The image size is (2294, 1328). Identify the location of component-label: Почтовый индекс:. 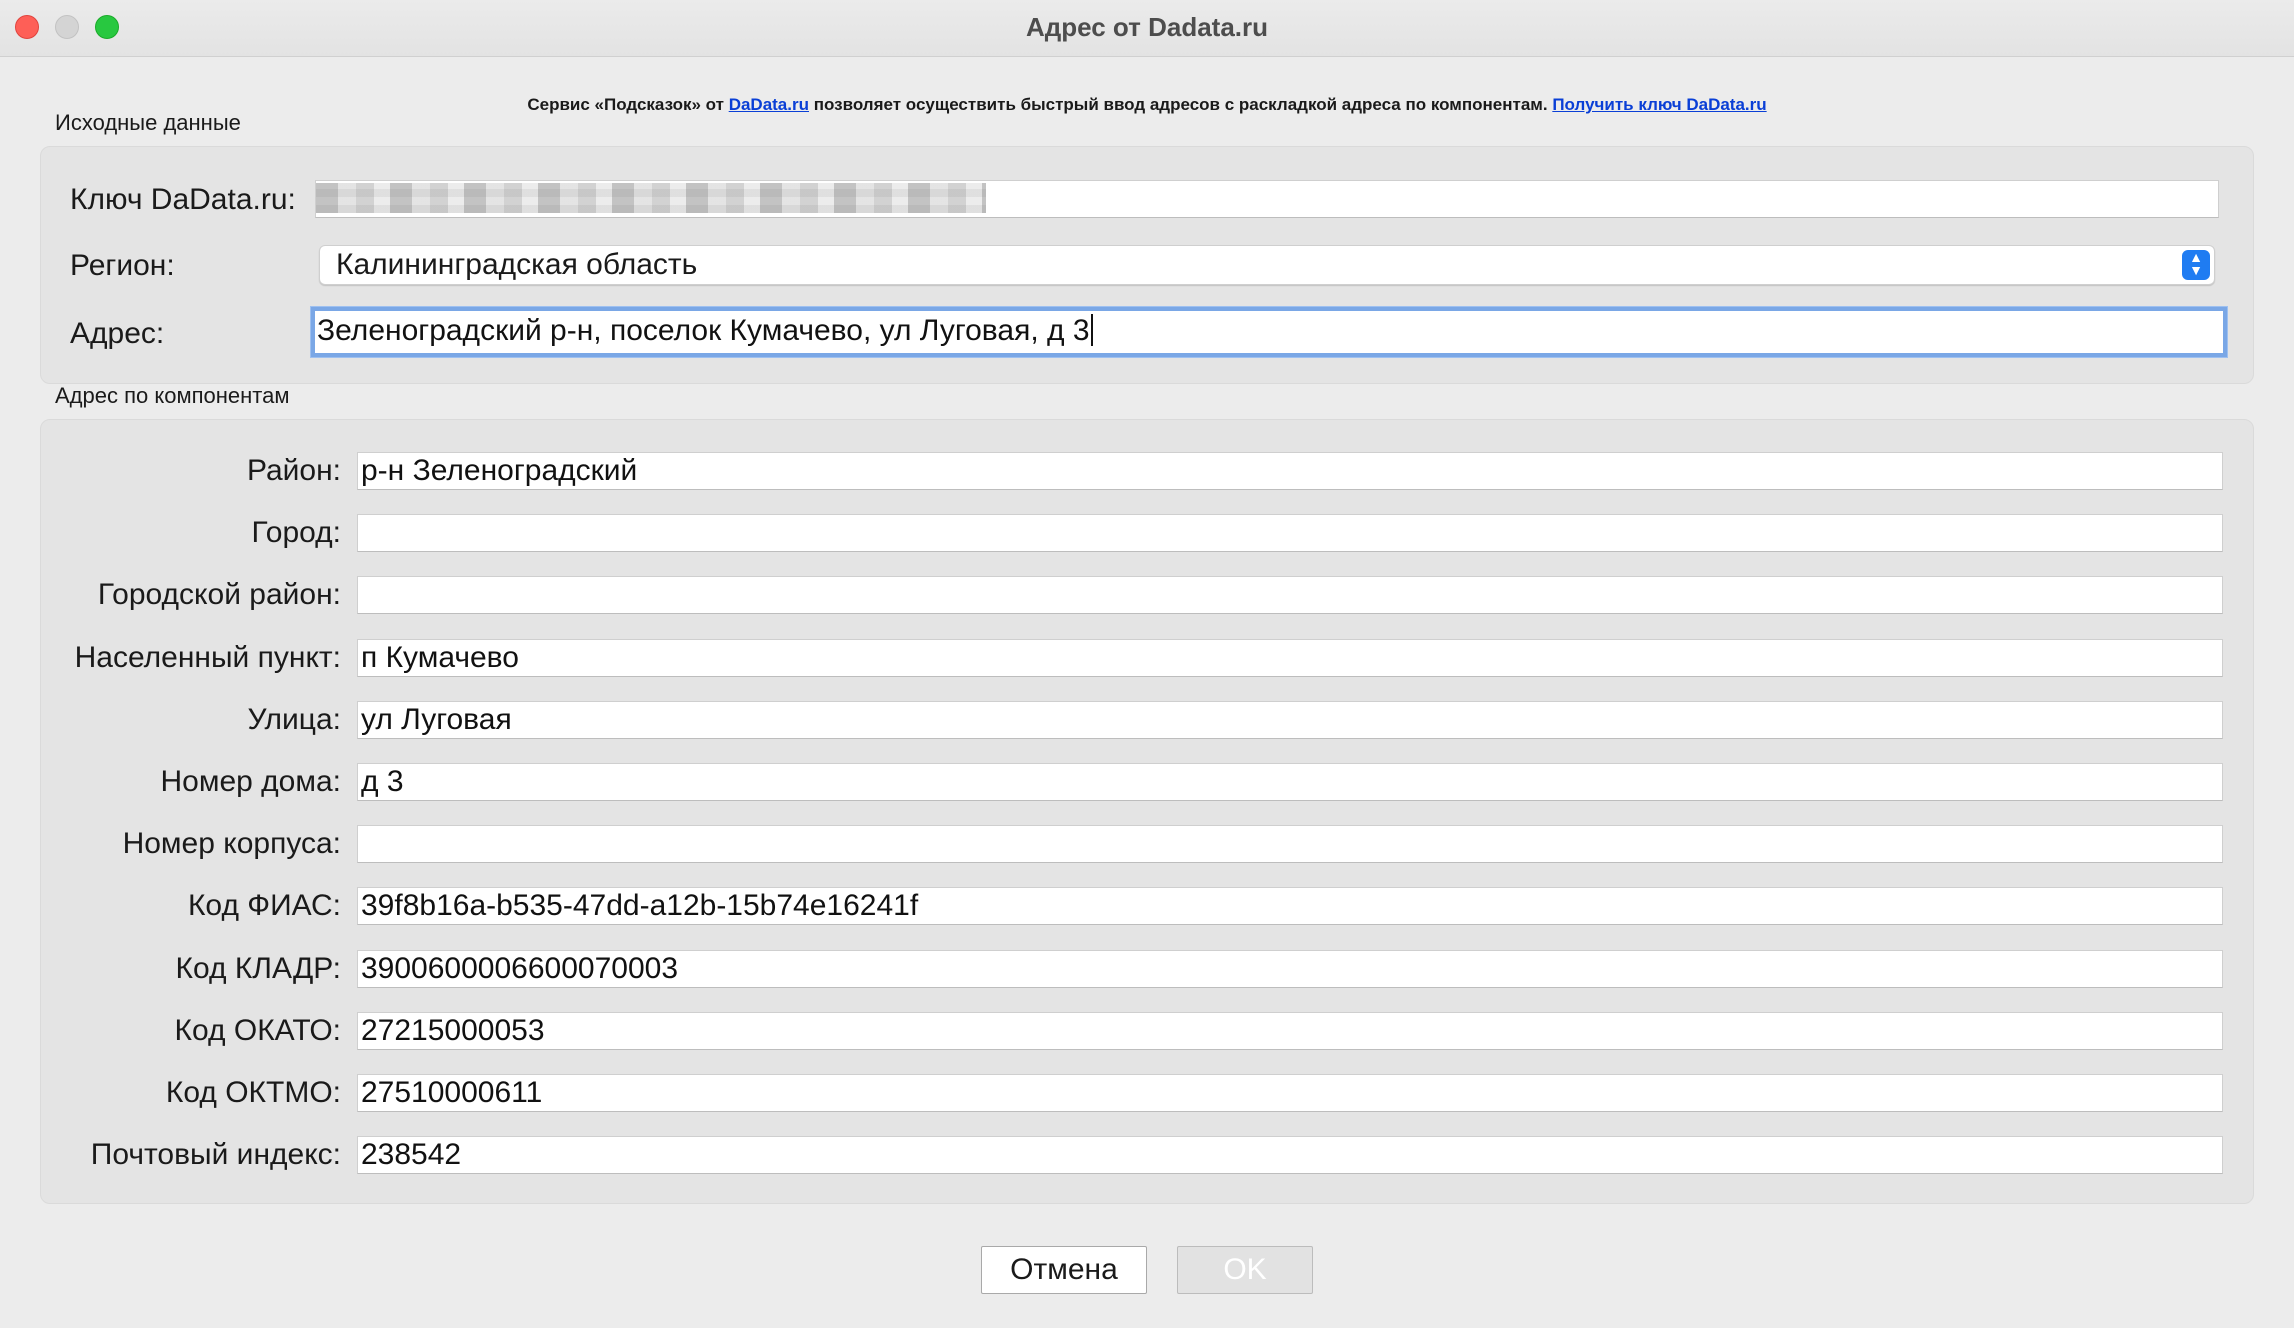
(215, 1154).